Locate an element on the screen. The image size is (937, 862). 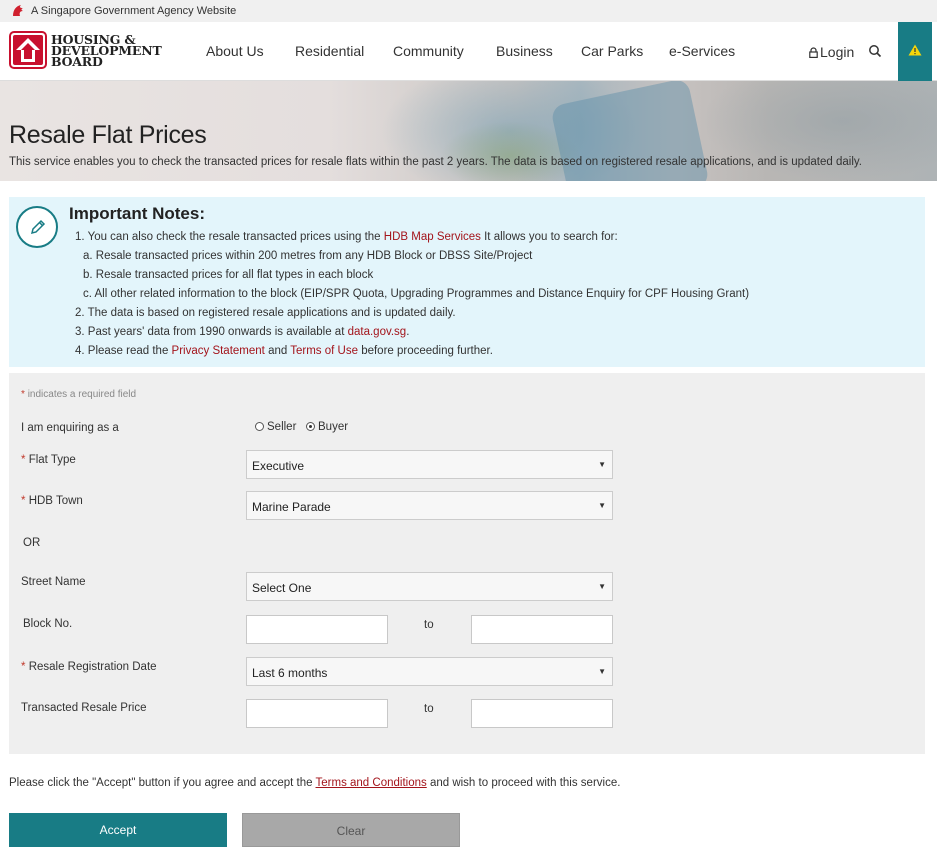
note-text: . is located at coordinates (408, 332).